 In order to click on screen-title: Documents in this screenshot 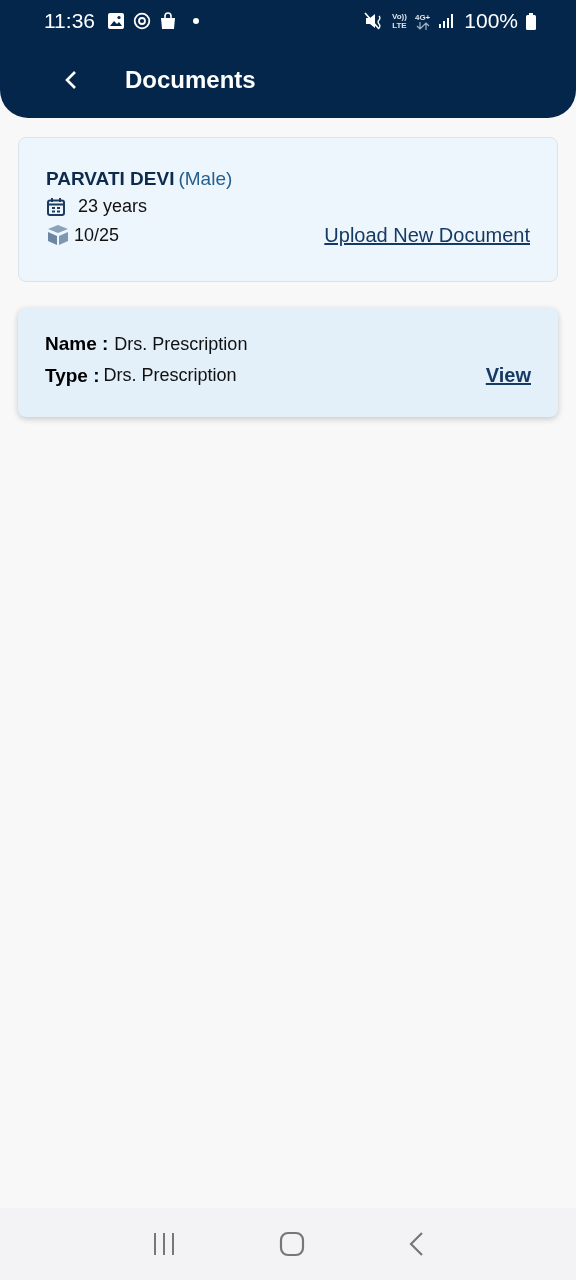, I will do `click(190, 80)`.